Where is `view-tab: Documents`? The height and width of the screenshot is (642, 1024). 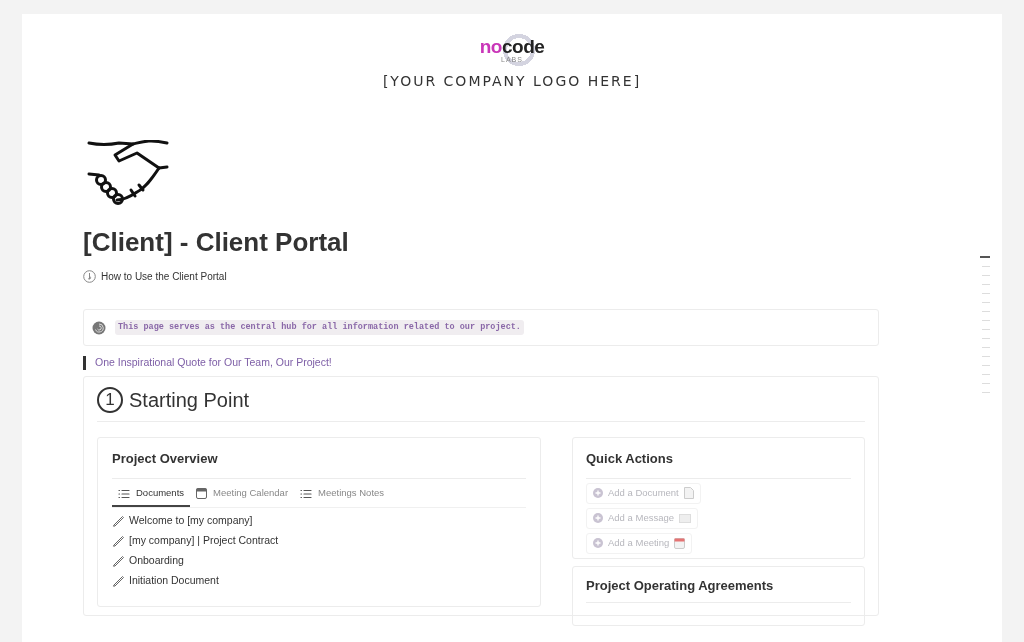
view-tab: Documents is located at coordinates (151, 494).